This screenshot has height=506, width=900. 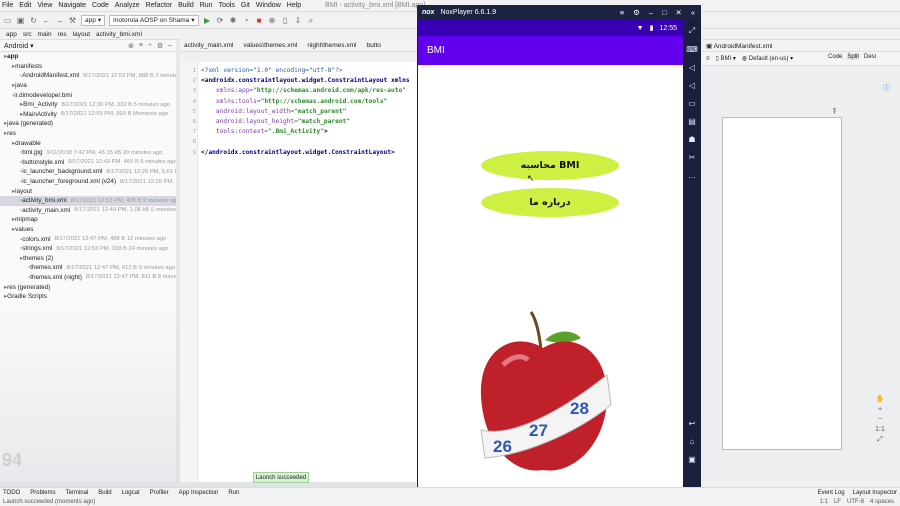 I want to click on breadcrumb-item: layout, so click(x=81, y=34).